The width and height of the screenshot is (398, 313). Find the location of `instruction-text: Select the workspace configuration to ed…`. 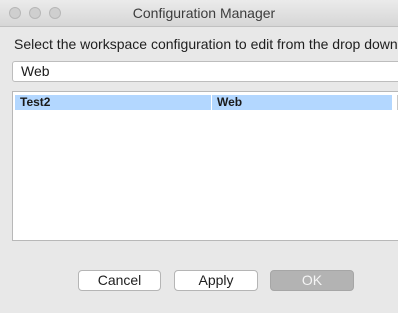

instruction-text: Select the workspace configuration to ed… is located at coordinates (206, 44).